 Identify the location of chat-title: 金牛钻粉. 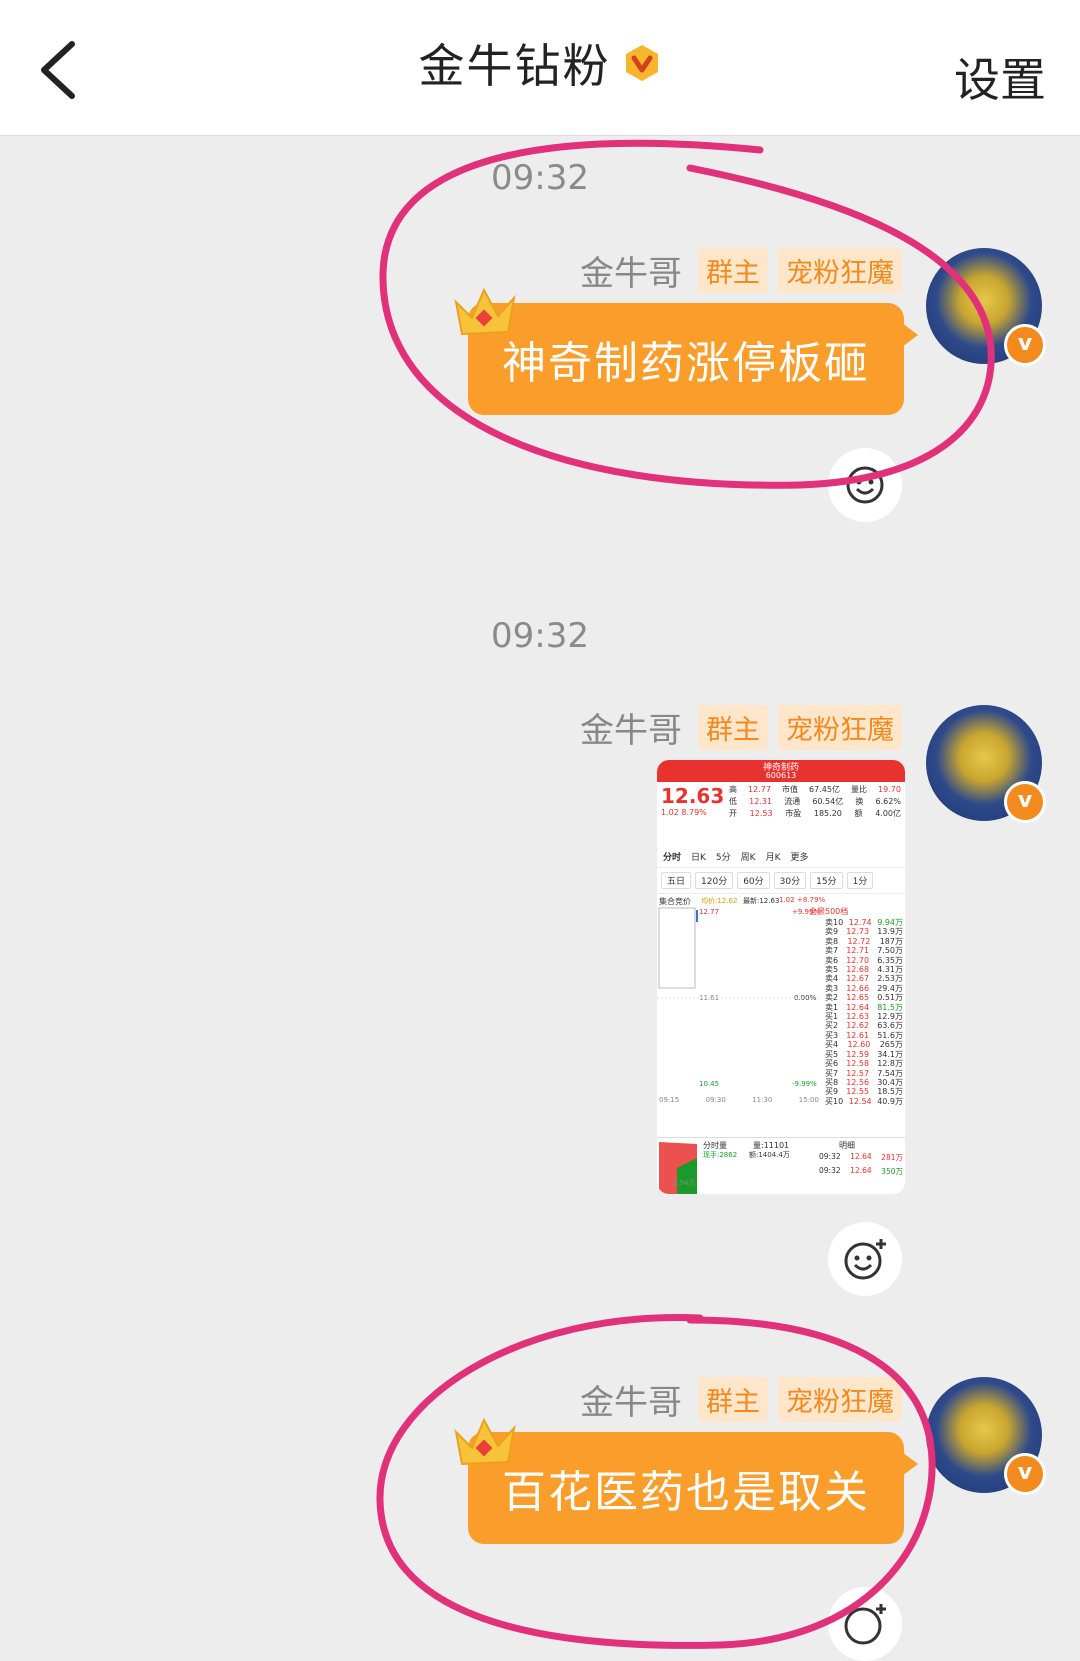
(514, 66).